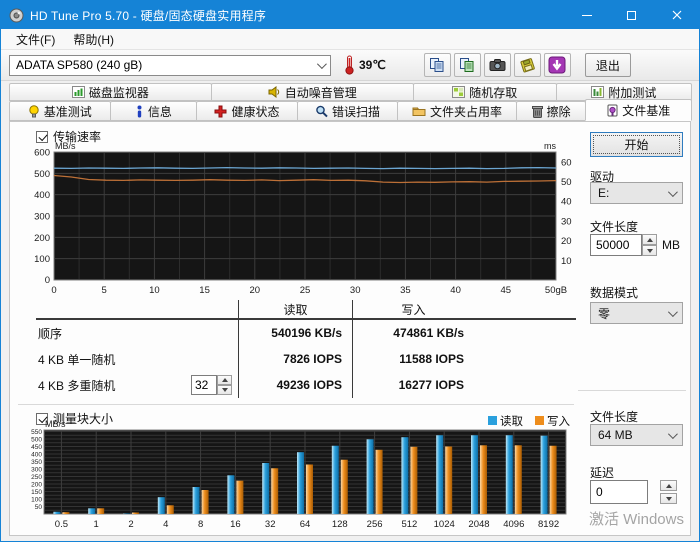 The height and width of the screenshot is (542, 700). What do you see at coordinates (602, 473) in the screenshot?
I see `delay-label: 延迟` at bounding box center [602, 473].